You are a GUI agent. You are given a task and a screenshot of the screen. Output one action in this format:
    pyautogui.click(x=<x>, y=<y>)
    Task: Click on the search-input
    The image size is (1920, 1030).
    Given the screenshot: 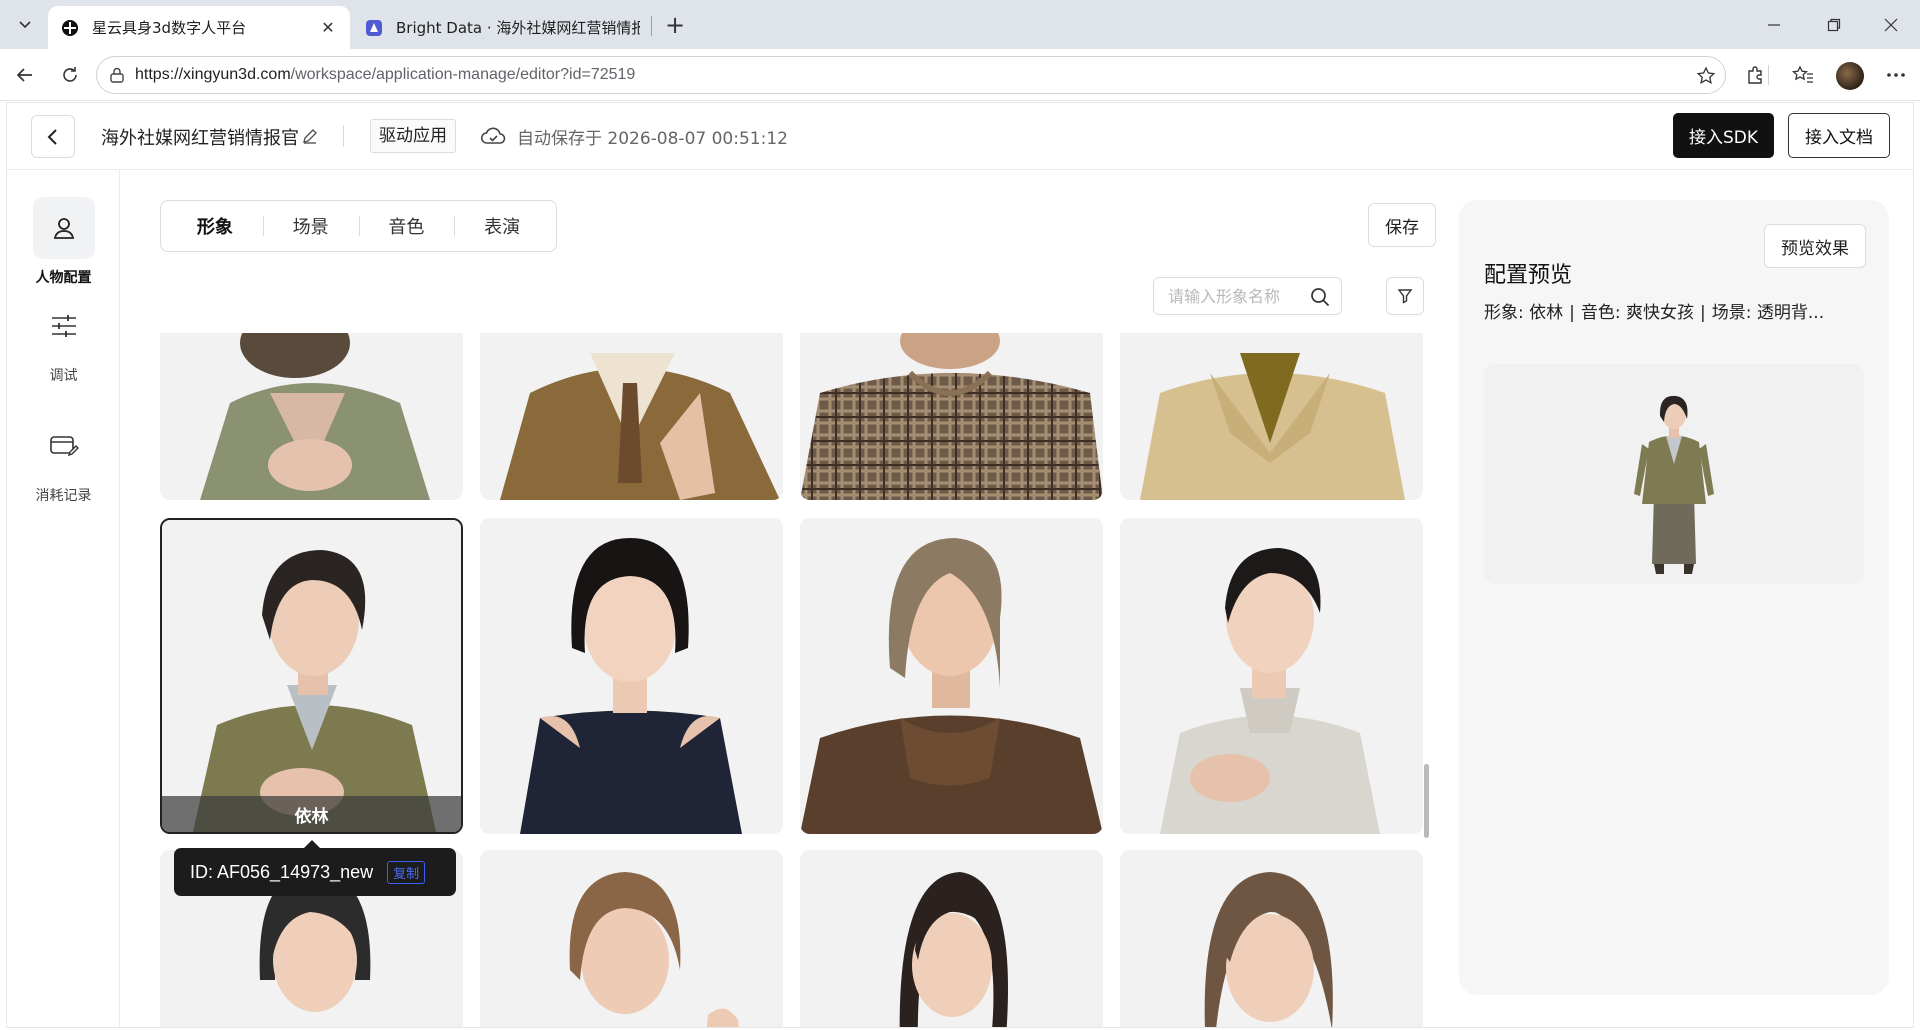 What is the action you would take?
    pyautogui.click(x=1233, y=296)
    